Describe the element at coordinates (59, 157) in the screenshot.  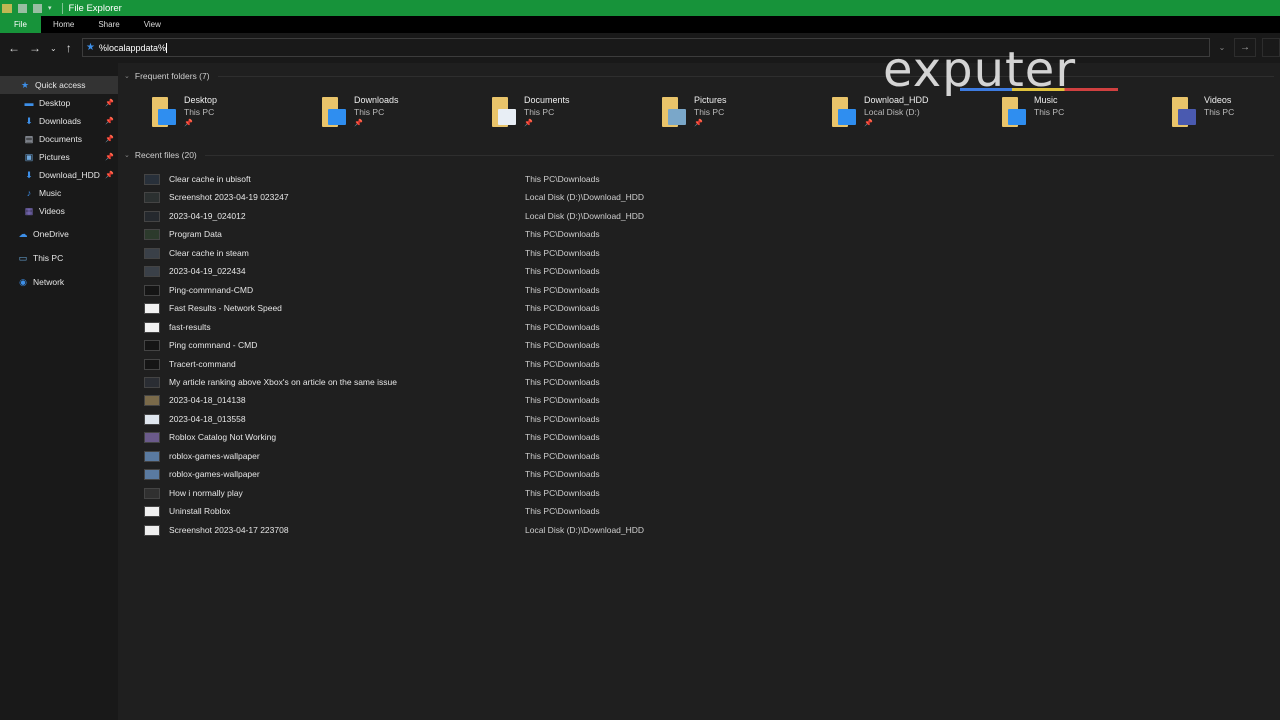
I see `sidebar-item-pictures: ▣ Pictures 📌` at that location.